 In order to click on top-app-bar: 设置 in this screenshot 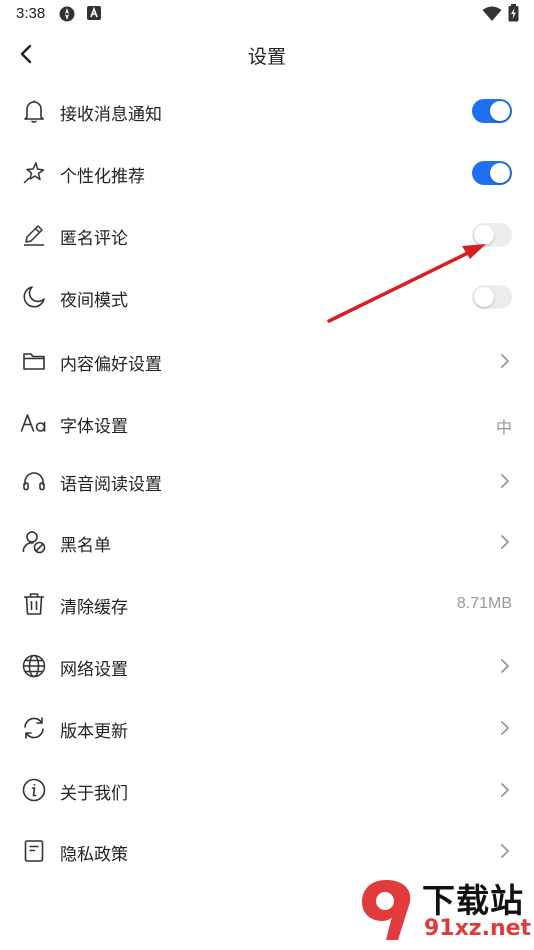, I will do `click(267, 54)`.